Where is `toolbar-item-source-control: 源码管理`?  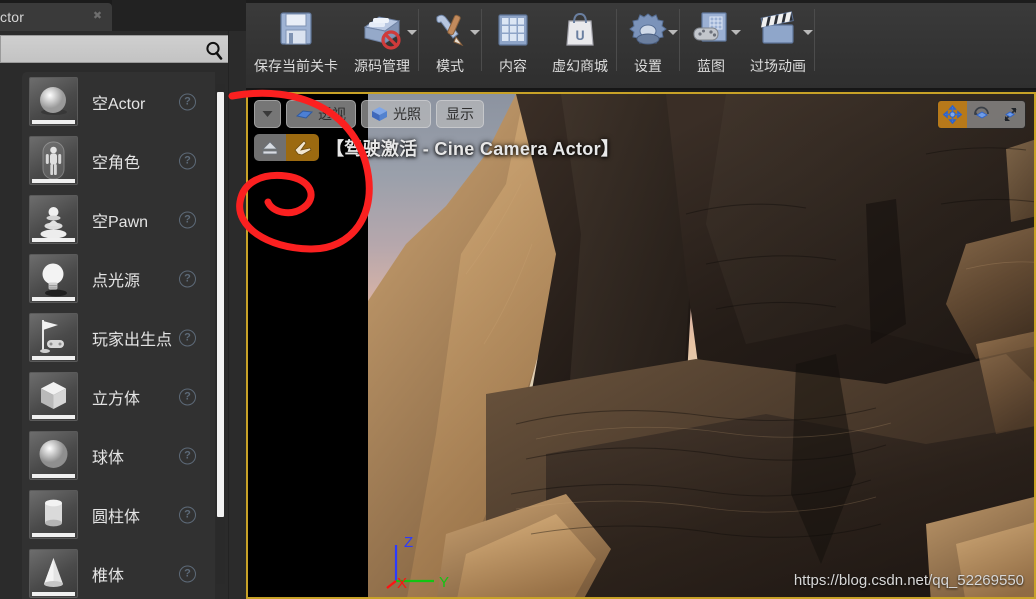 toolbar-item-source-control: 源码管理 is located at coordinates (382, 43).